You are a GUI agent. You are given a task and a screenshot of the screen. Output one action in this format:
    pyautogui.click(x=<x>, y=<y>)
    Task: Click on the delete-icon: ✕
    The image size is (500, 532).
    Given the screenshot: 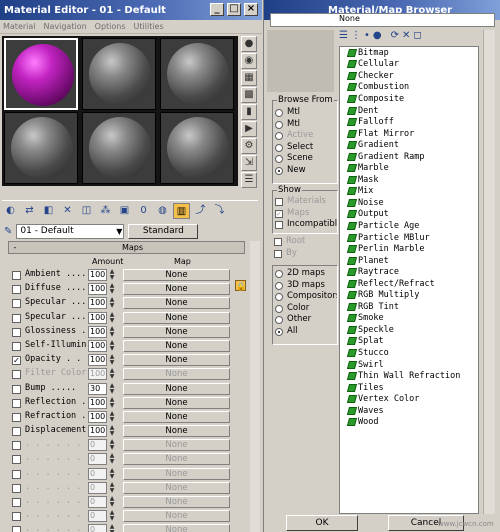 What is the action you would take?
    pyautogui.click(x=406, y=37)
    